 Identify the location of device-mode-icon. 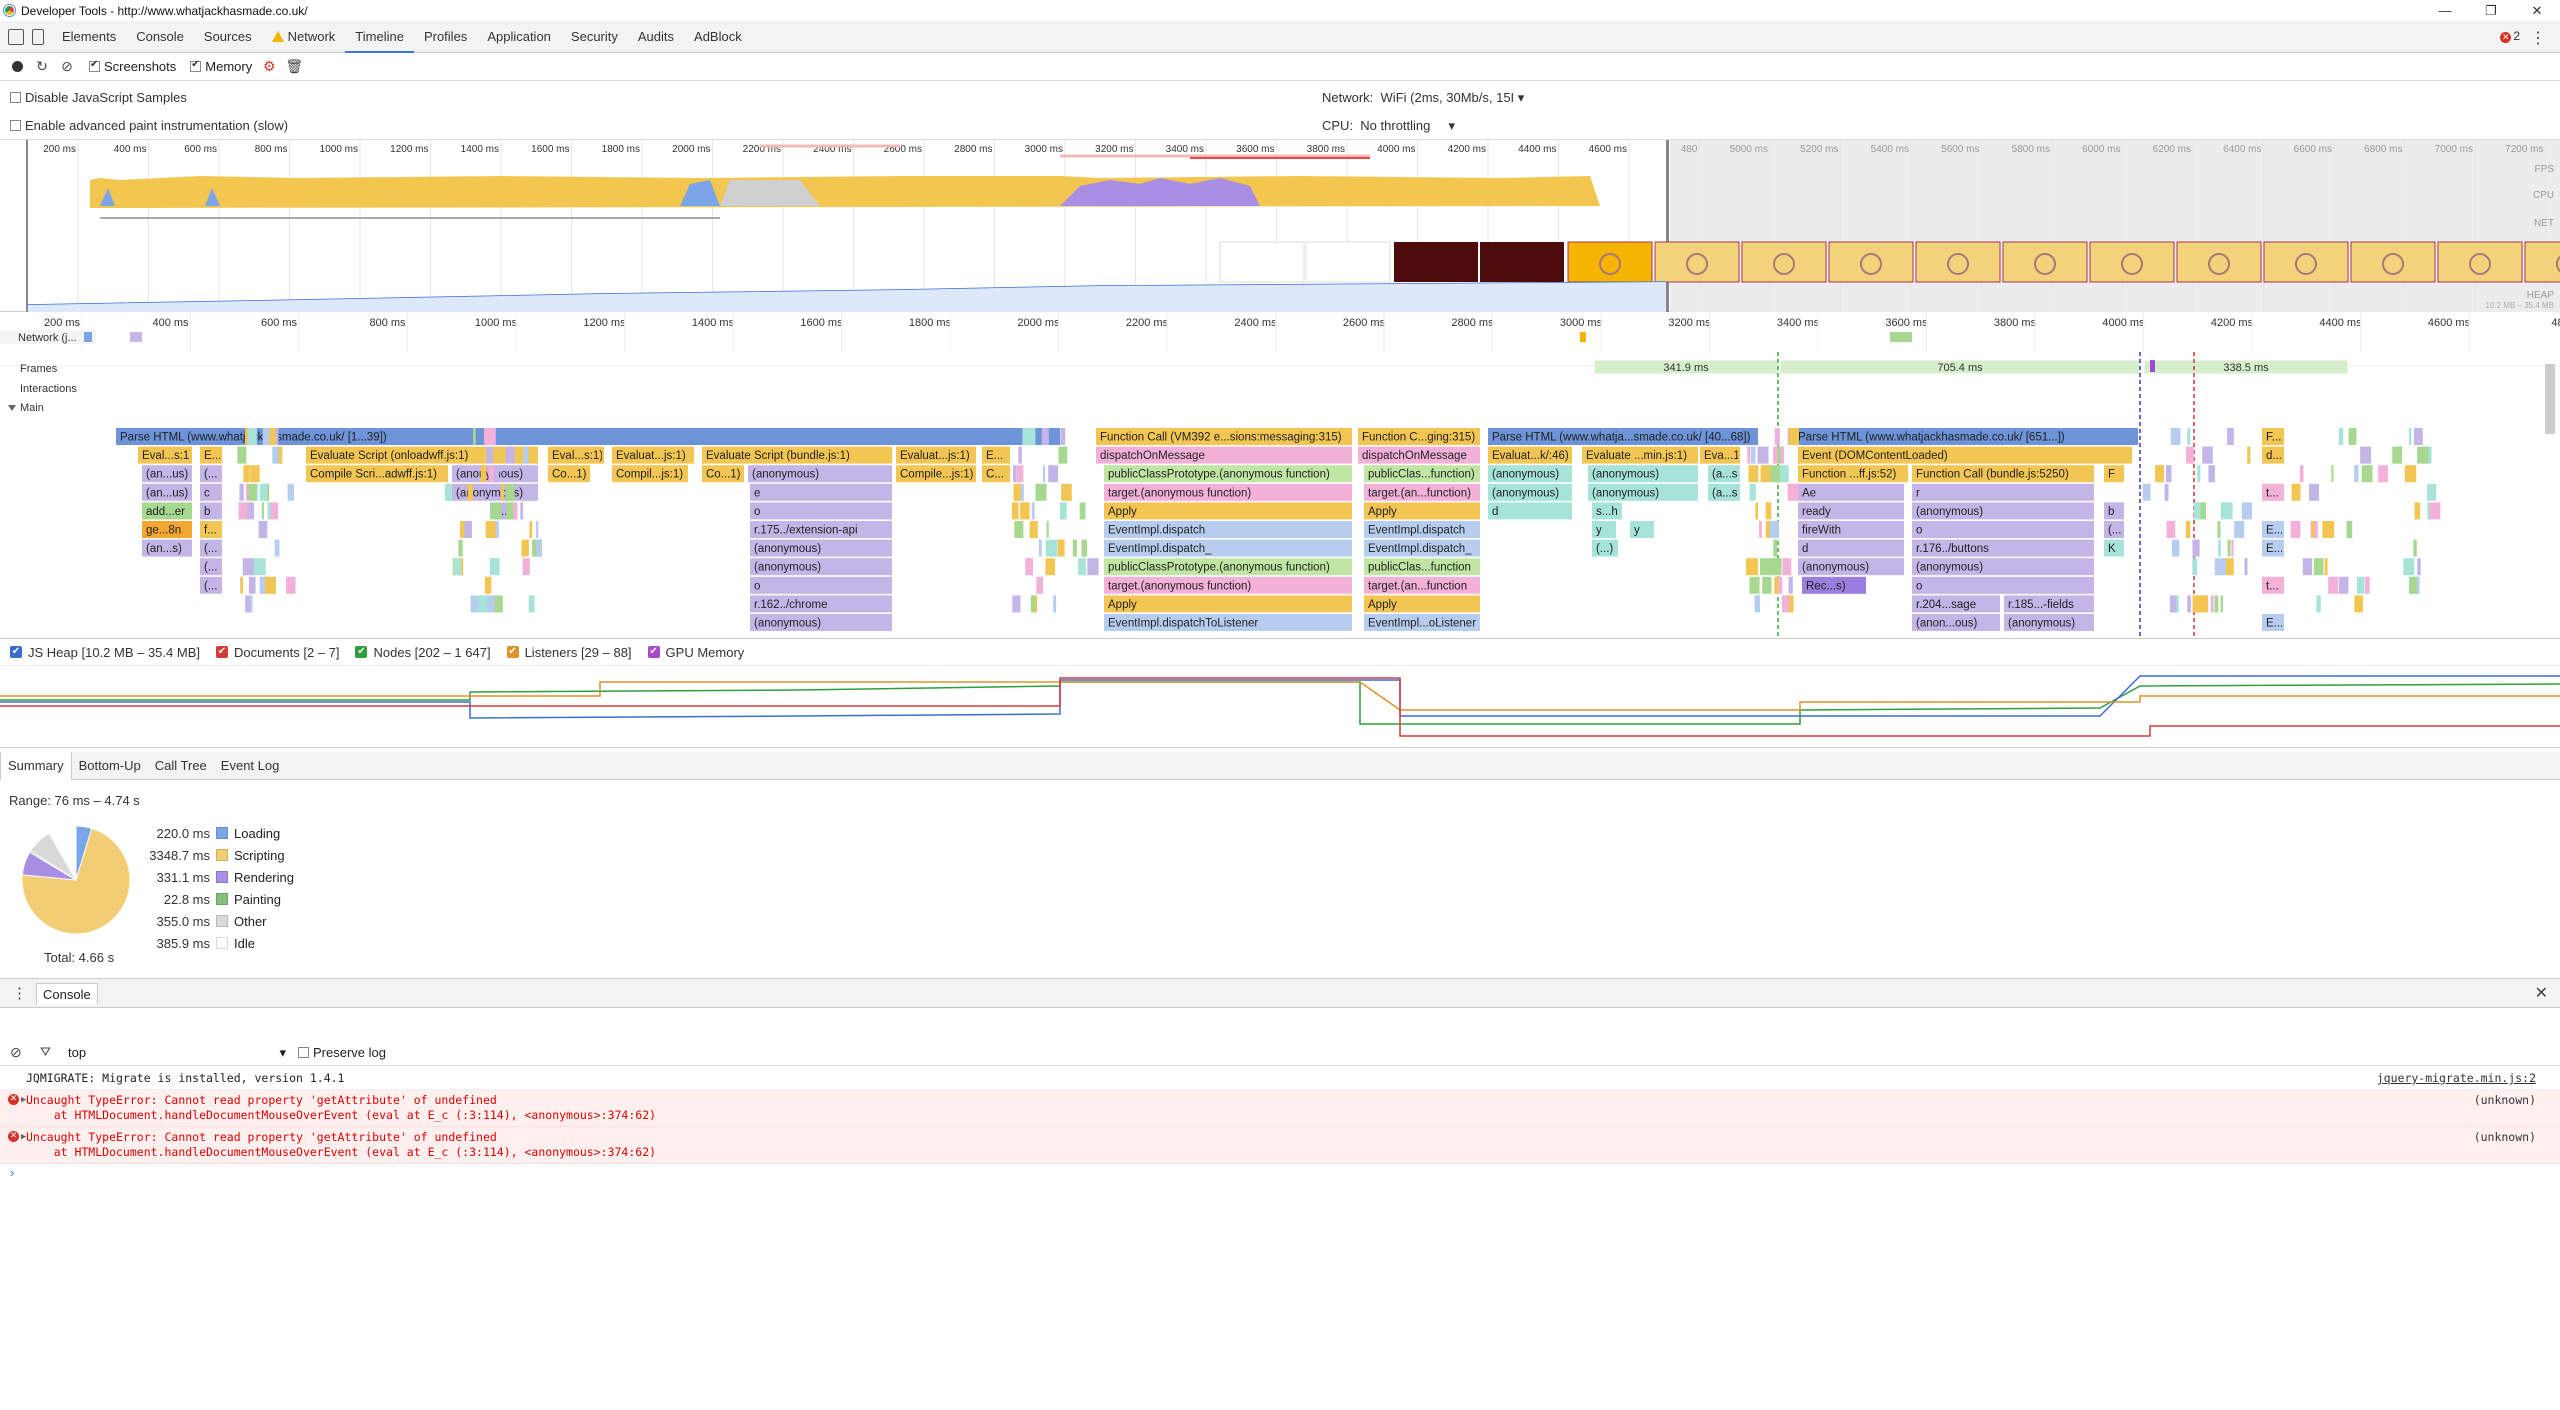
(38, 36).